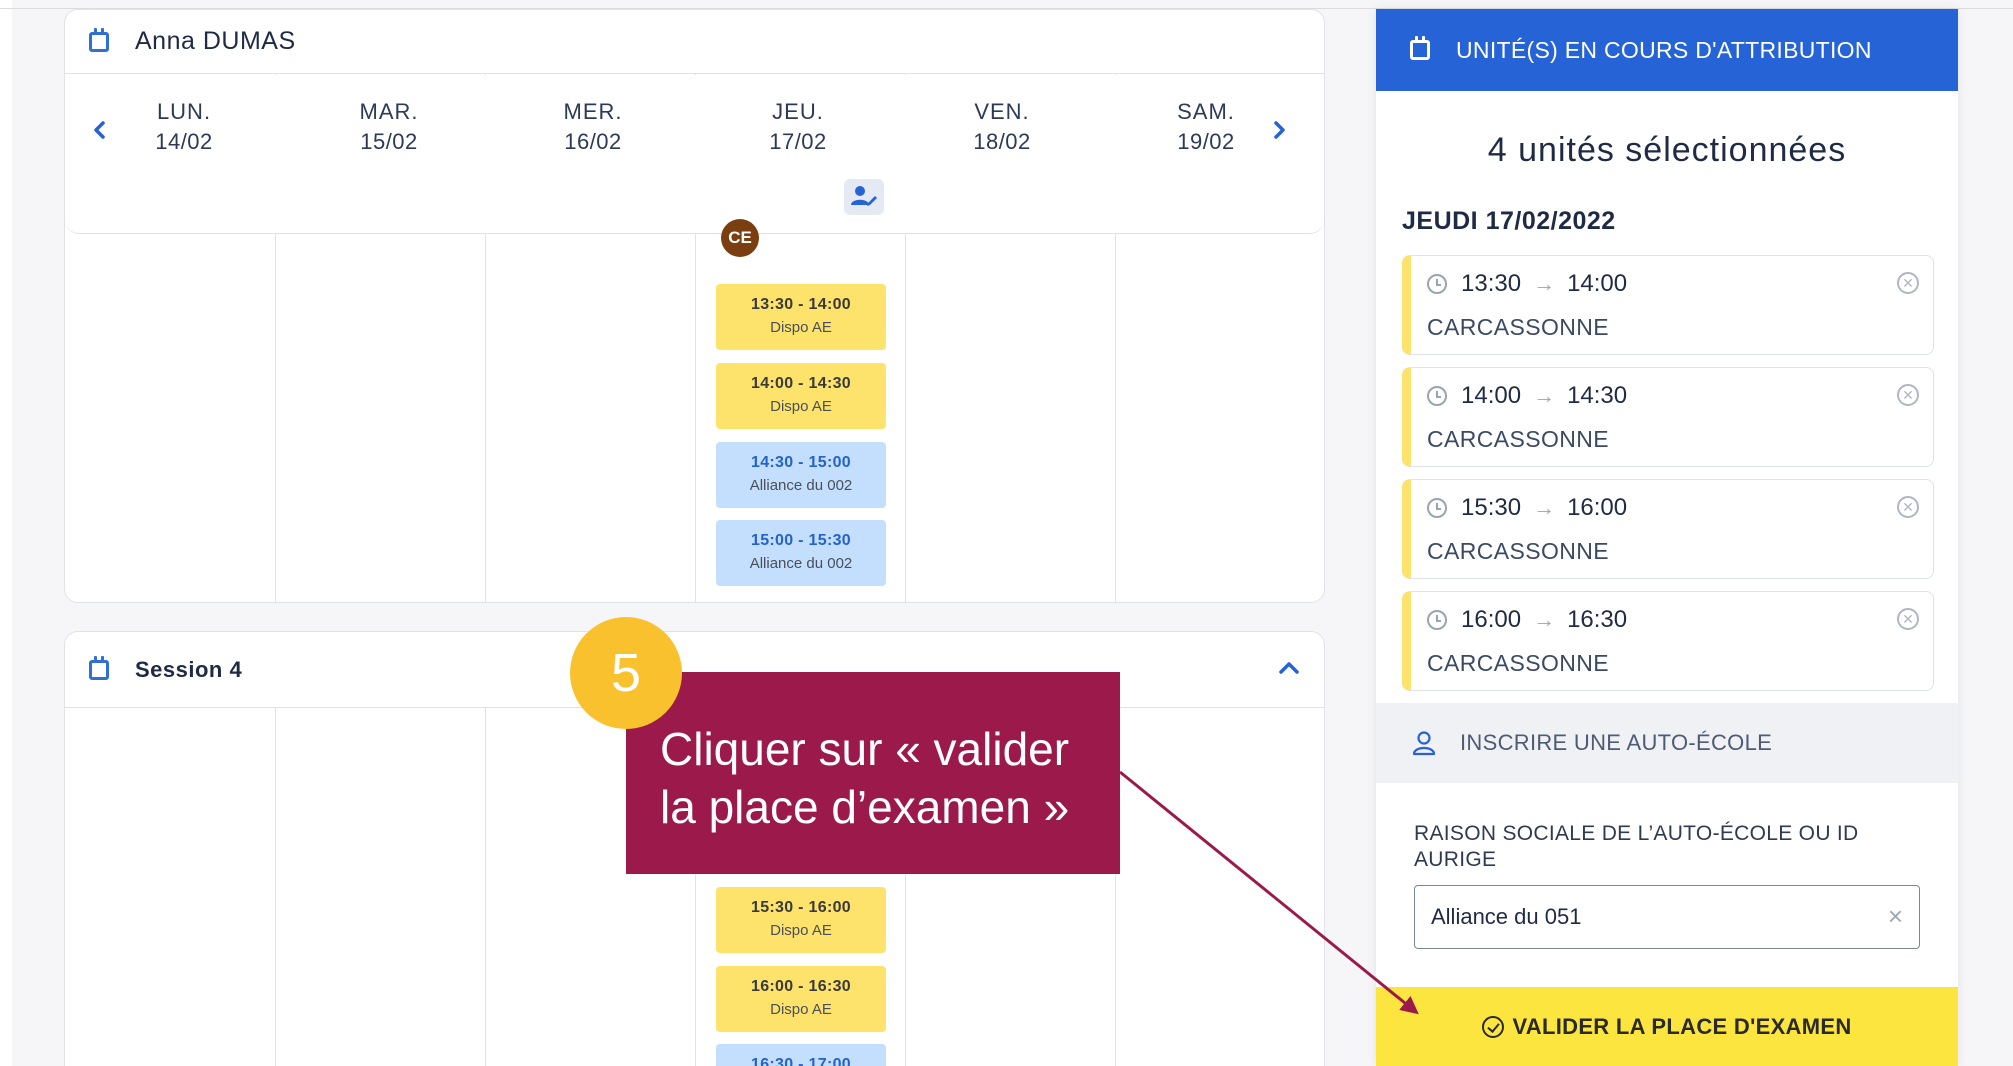  Describe the element at coordinates (389, 127) in the screenshot. I see `day-column-header: MAR. 15/02` at that location.